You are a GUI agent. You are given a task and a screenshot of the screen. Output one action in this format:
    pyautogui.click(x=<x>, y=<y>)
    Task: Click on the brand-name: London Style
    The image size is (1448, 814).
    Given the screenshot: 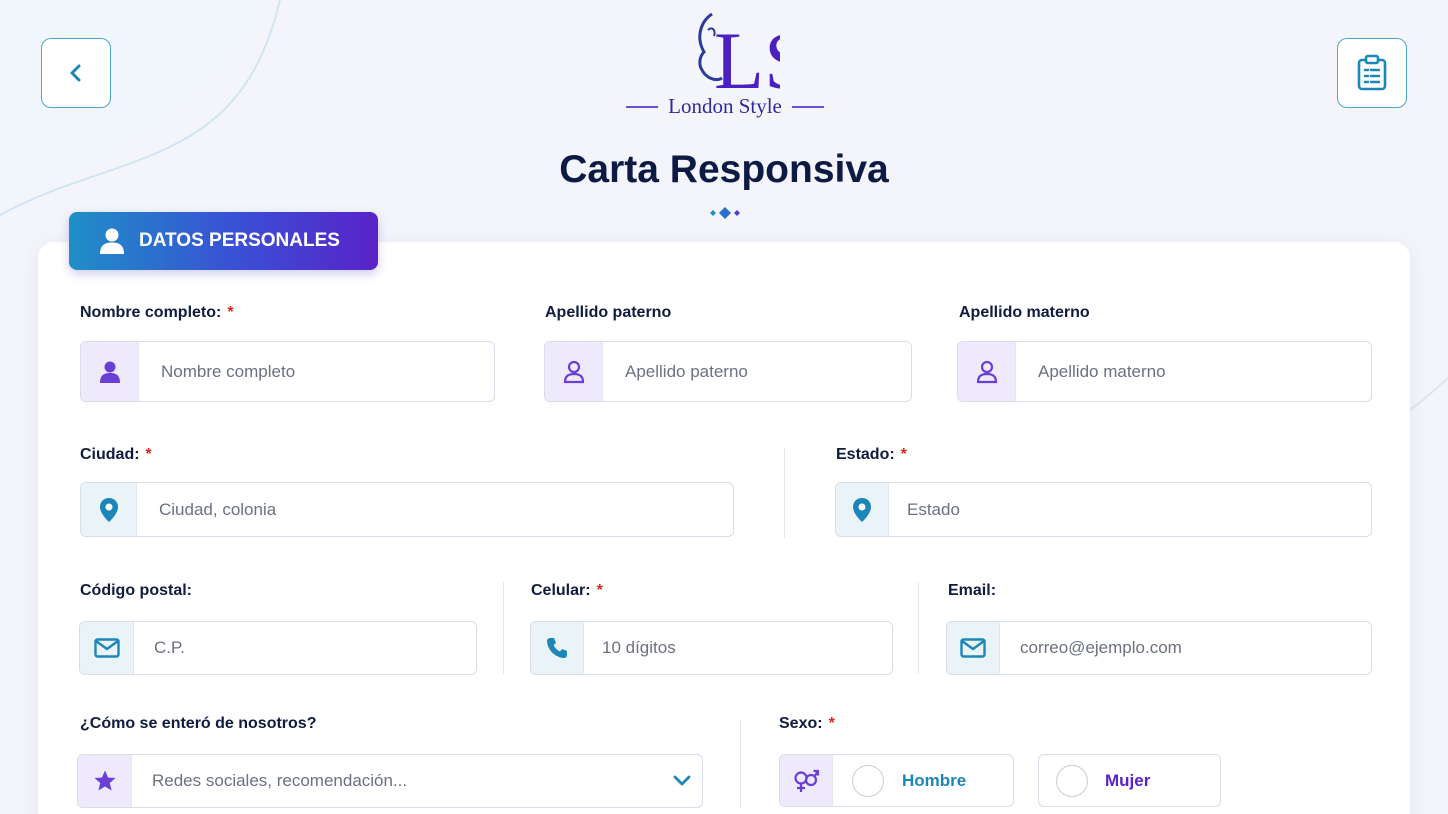 What is the action you would take?
    pyautogui.click(x=725, y=106)
    